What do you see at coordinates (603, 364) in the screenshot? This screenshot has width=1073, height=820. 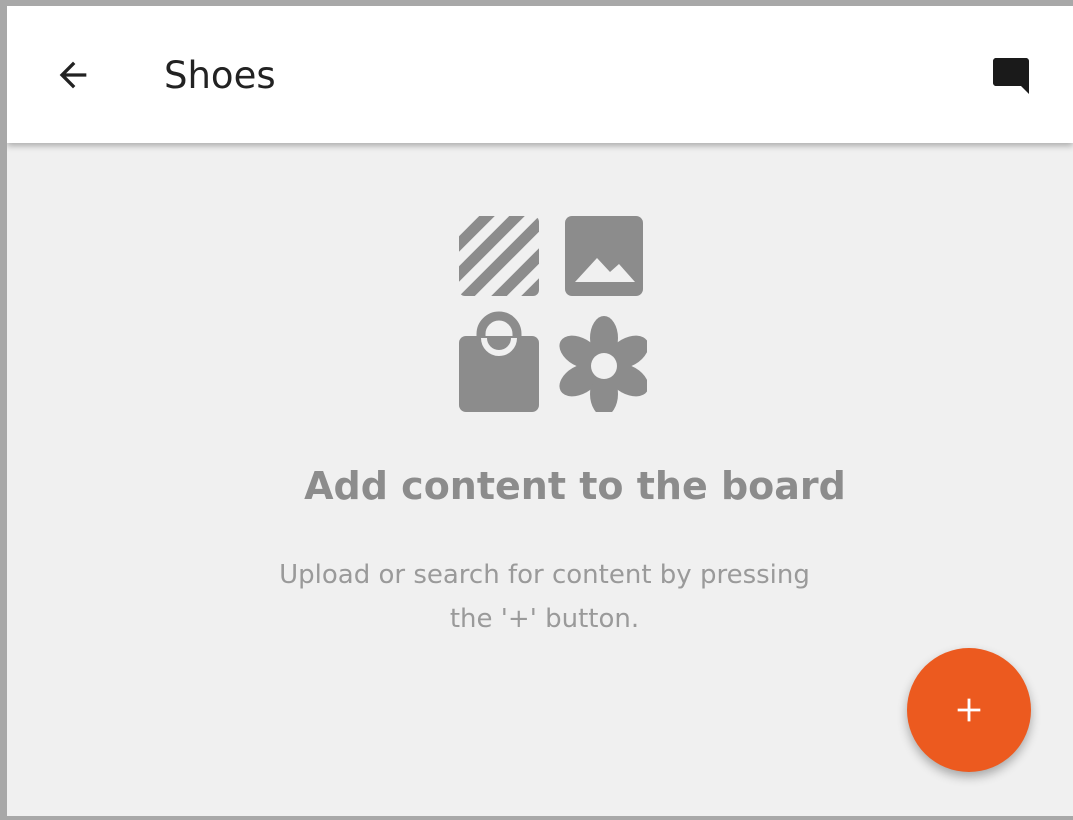 I see `flower-icon` at bounding box center [603, 364].